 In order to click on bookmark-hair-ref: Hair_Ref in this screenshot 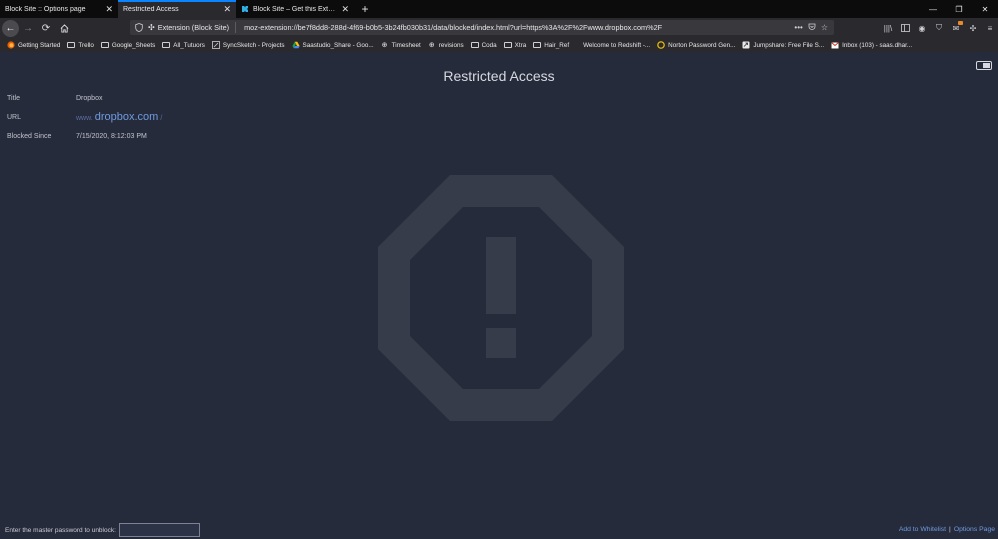, I will do `click(551, 45)`.